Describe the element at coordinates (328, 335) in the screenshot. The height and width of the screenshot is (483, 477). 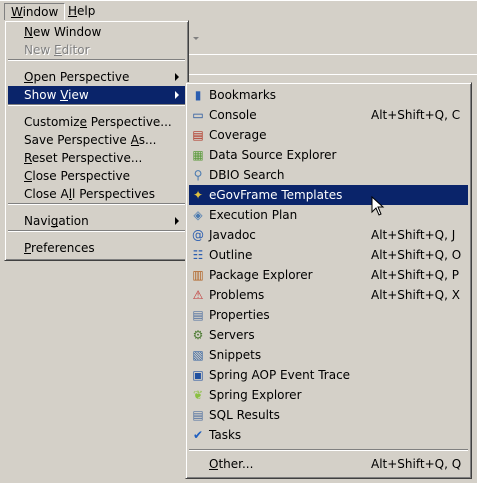
I see `show-view-item-servers: ⚙ Servers` at that location.